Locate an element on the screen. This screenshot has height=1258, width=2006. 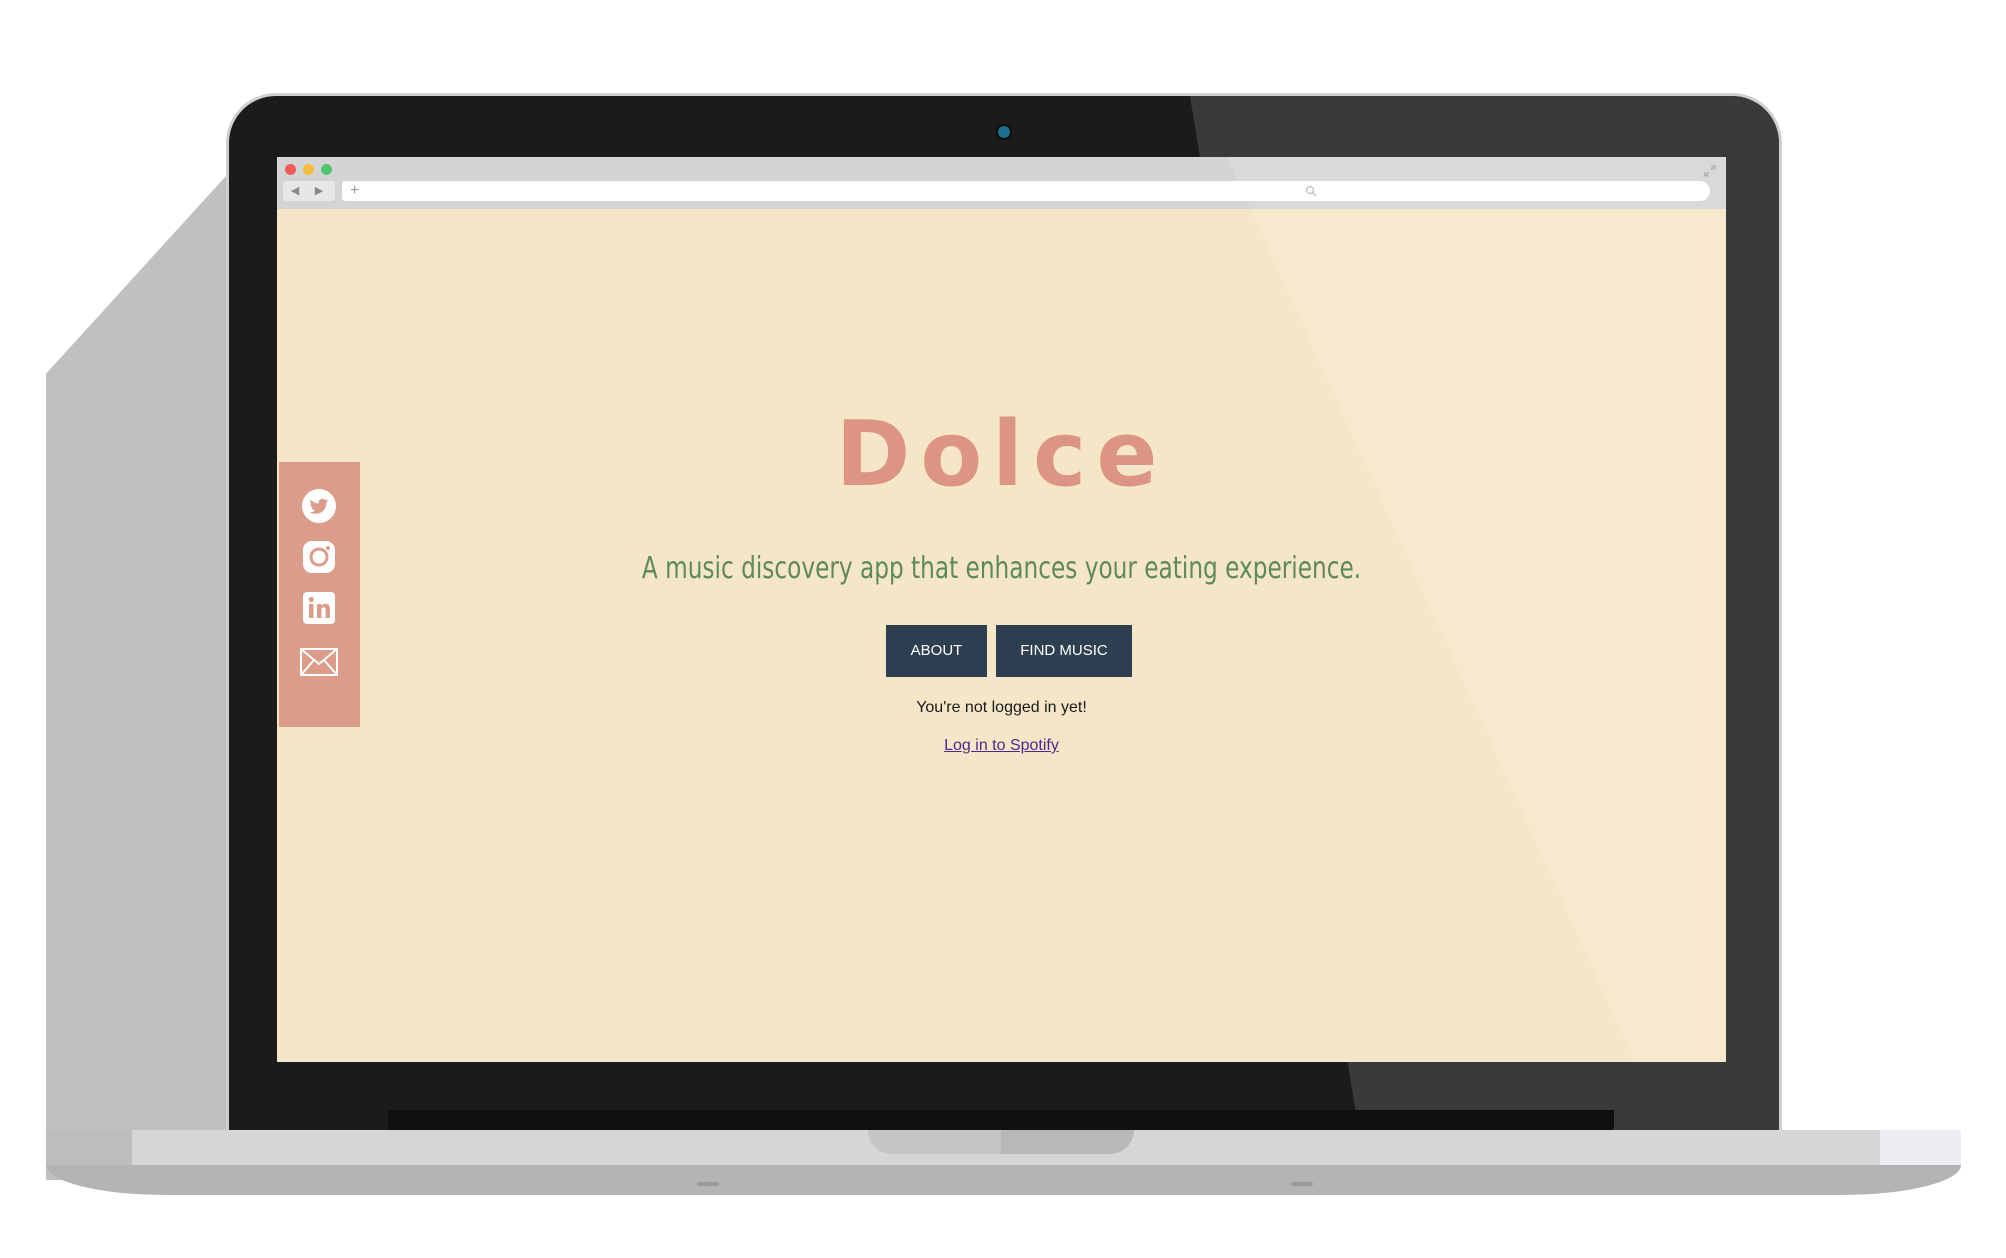
login-link-container: Log in to Spotify is located at coordinates (1001, 746).